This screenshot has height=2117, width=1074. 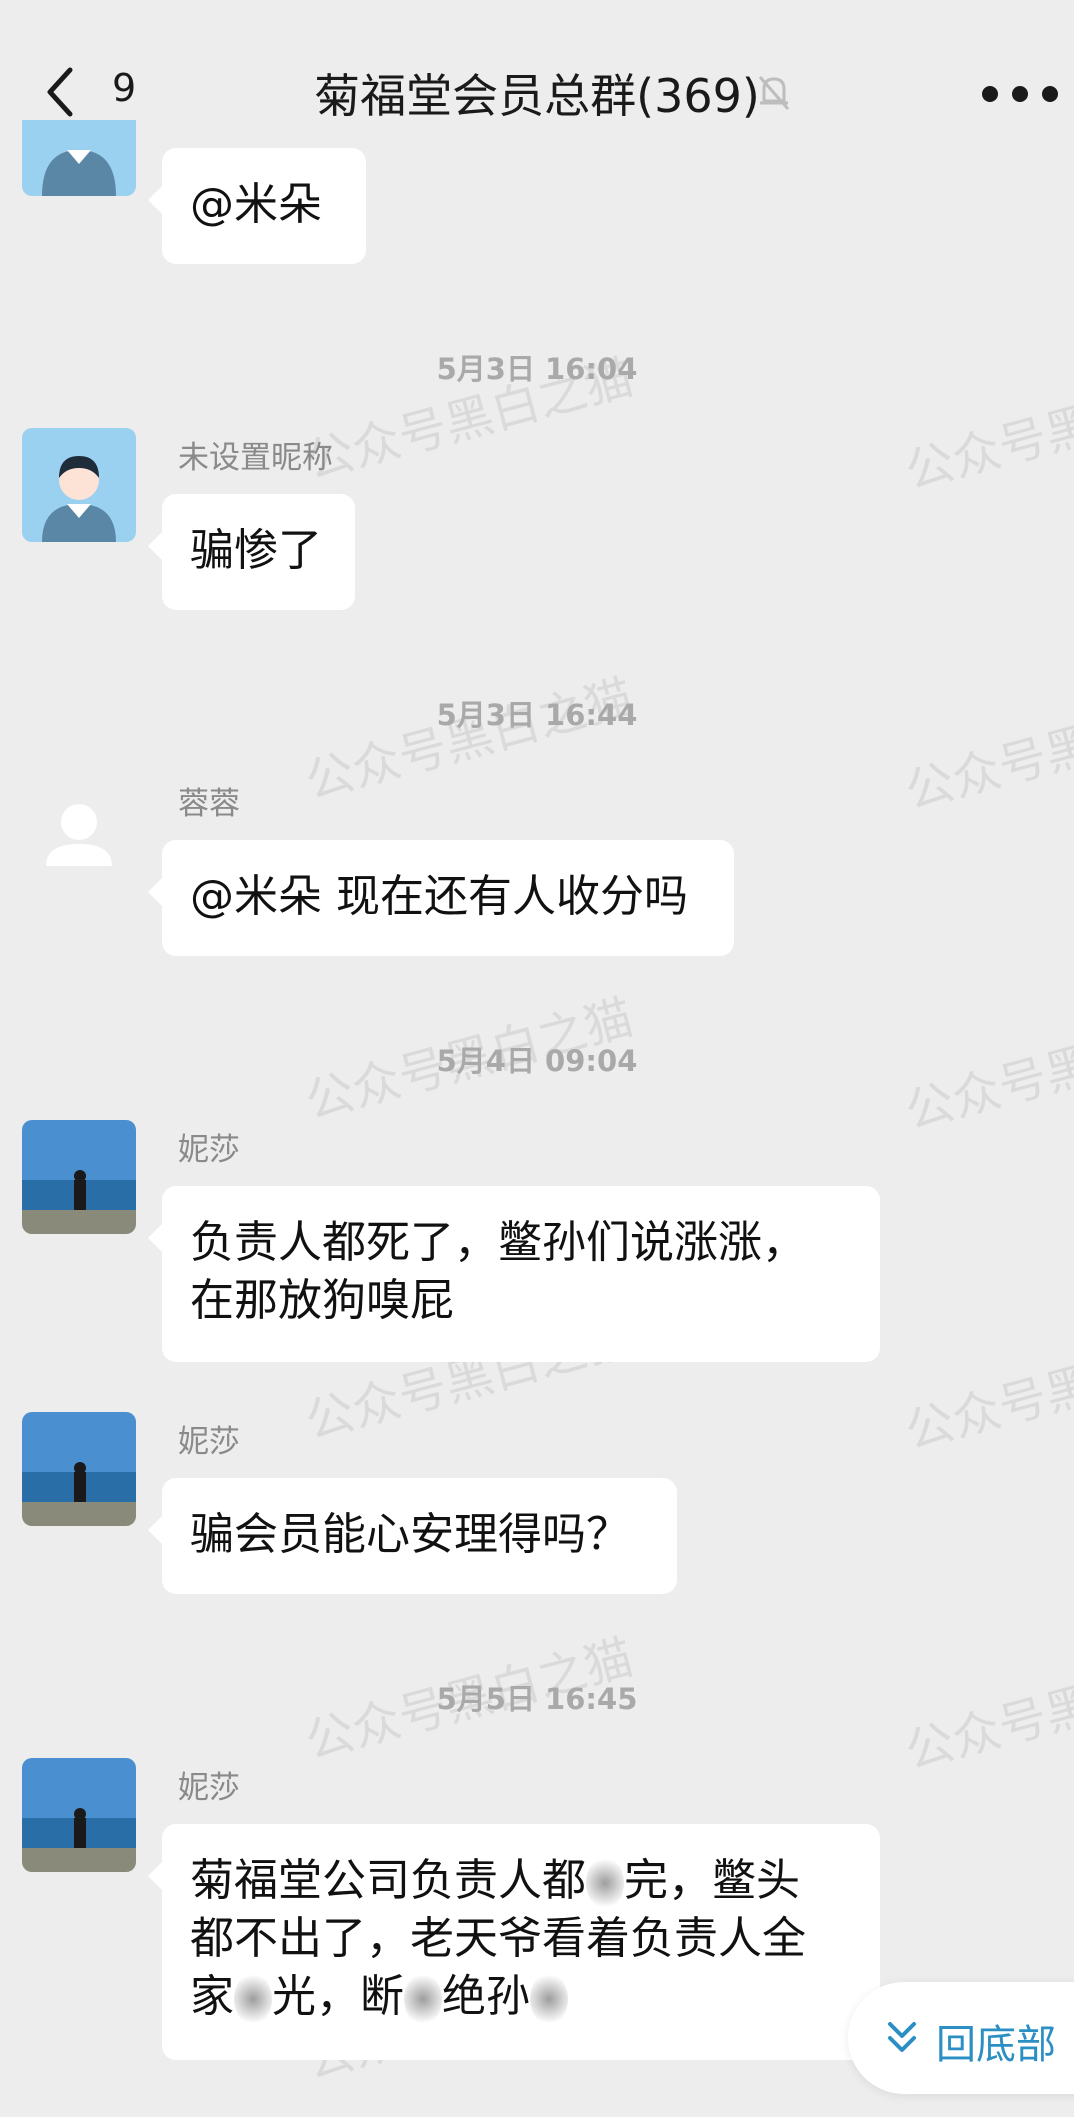 I want to click on message-bubble: 骗惨了, so click(x=251, y=552).